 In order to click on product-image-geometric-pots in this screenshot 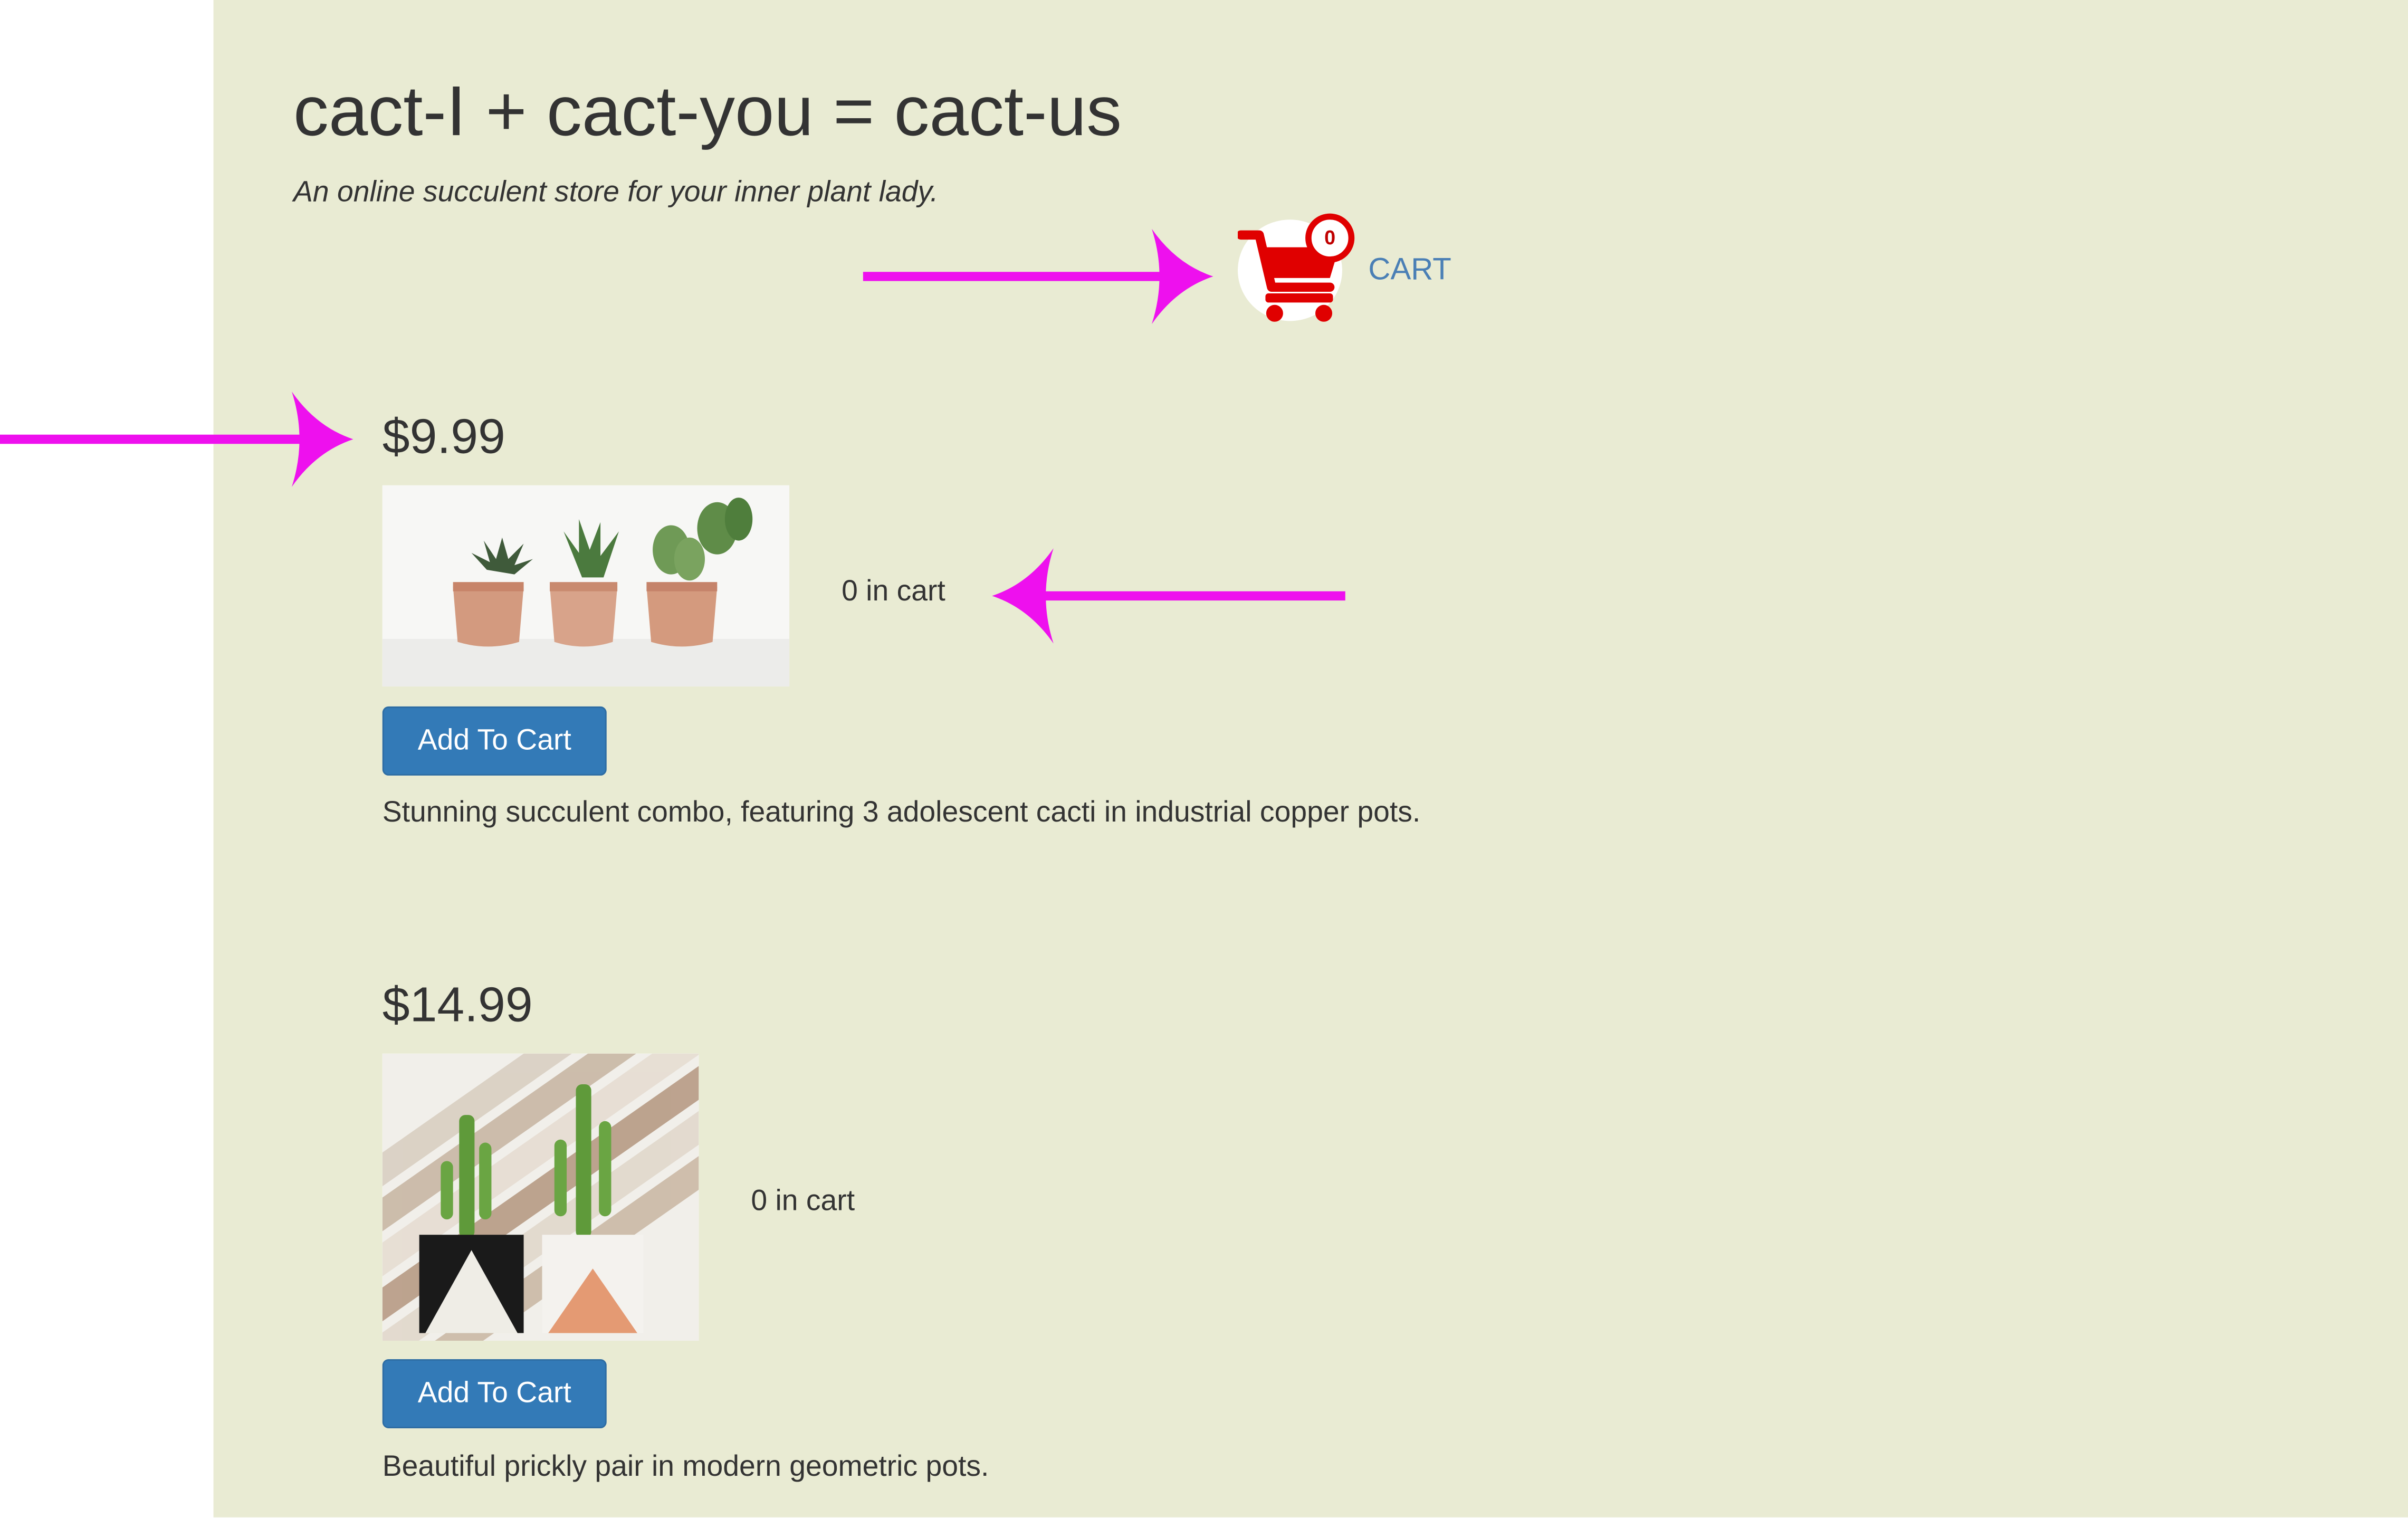, I will do `click(540, 1197)`.